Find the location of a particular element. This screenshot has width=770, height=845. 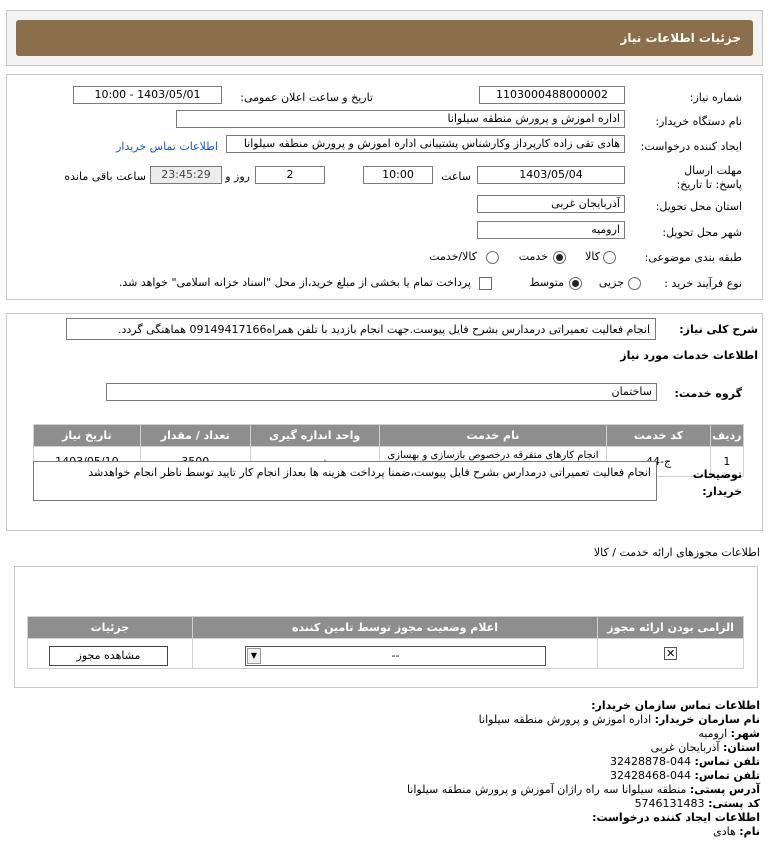

city-label: شهر محل تحویل: is located at coordinates (702, 232).